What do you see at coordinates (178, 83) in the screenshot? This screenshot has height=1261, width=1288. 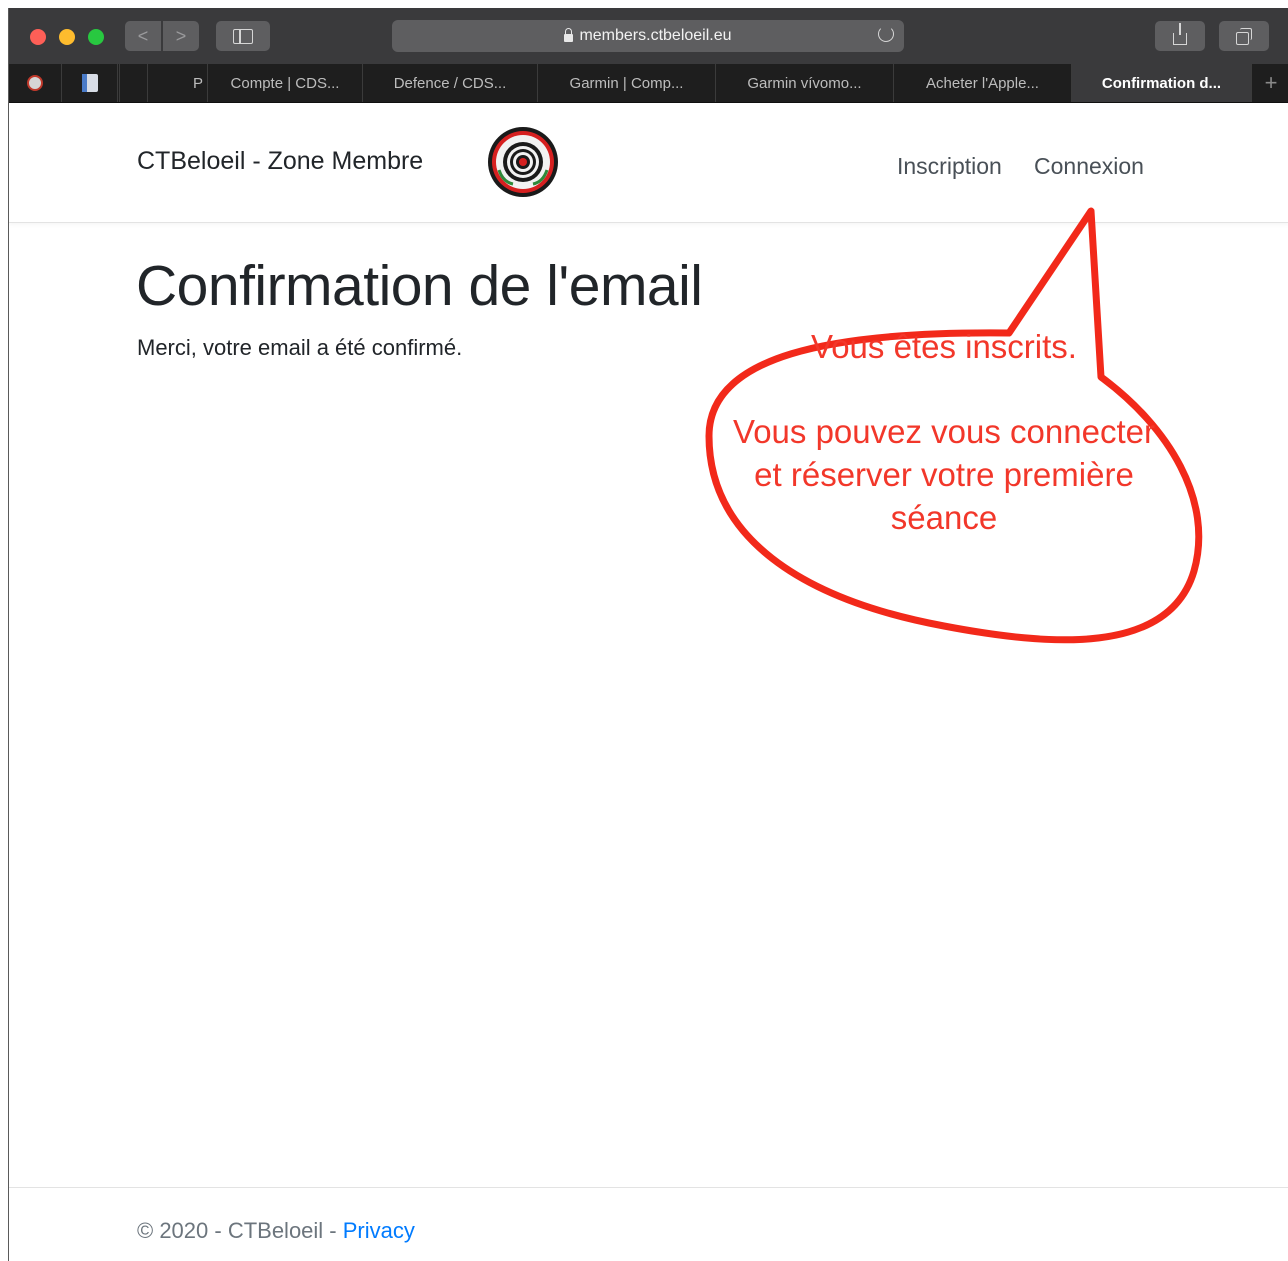 I see `tab-p: P` at bounding box center [178, 83].